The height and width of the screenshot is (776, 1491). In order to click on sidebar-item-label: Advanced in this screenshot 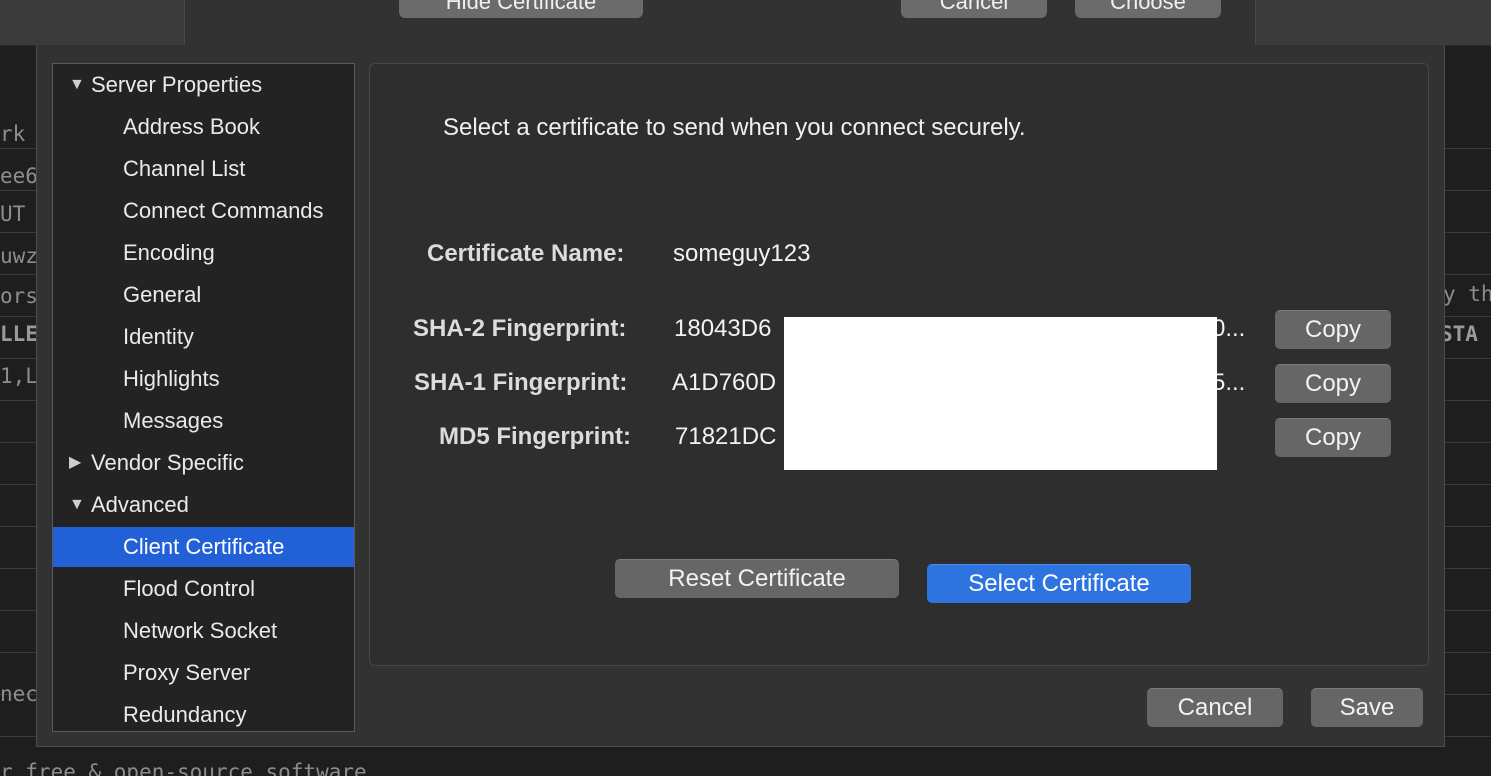, I will do `click(140, 504)`.